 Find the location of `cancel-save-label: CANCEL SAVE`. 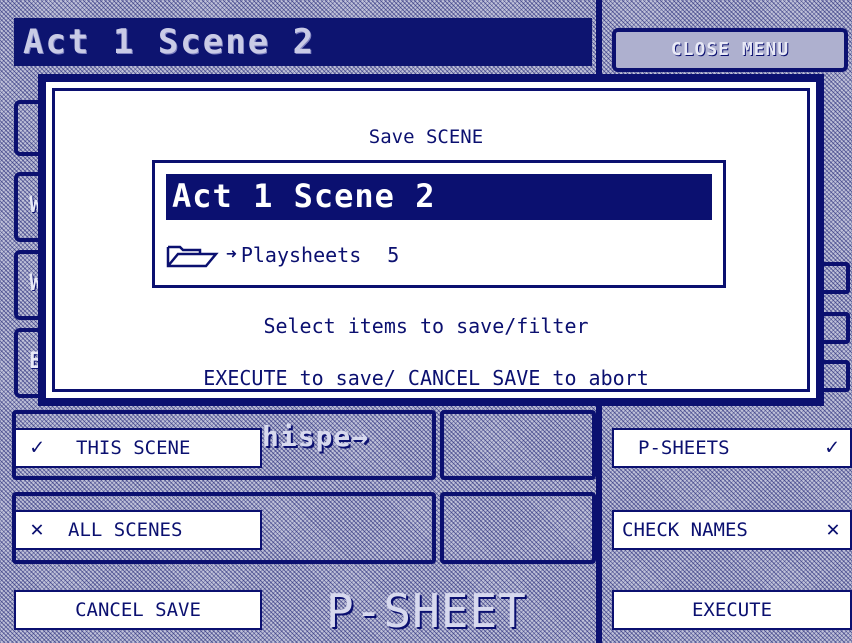

cancel-save-label: CANCEL SAVE is located at coordinates (138, 610).